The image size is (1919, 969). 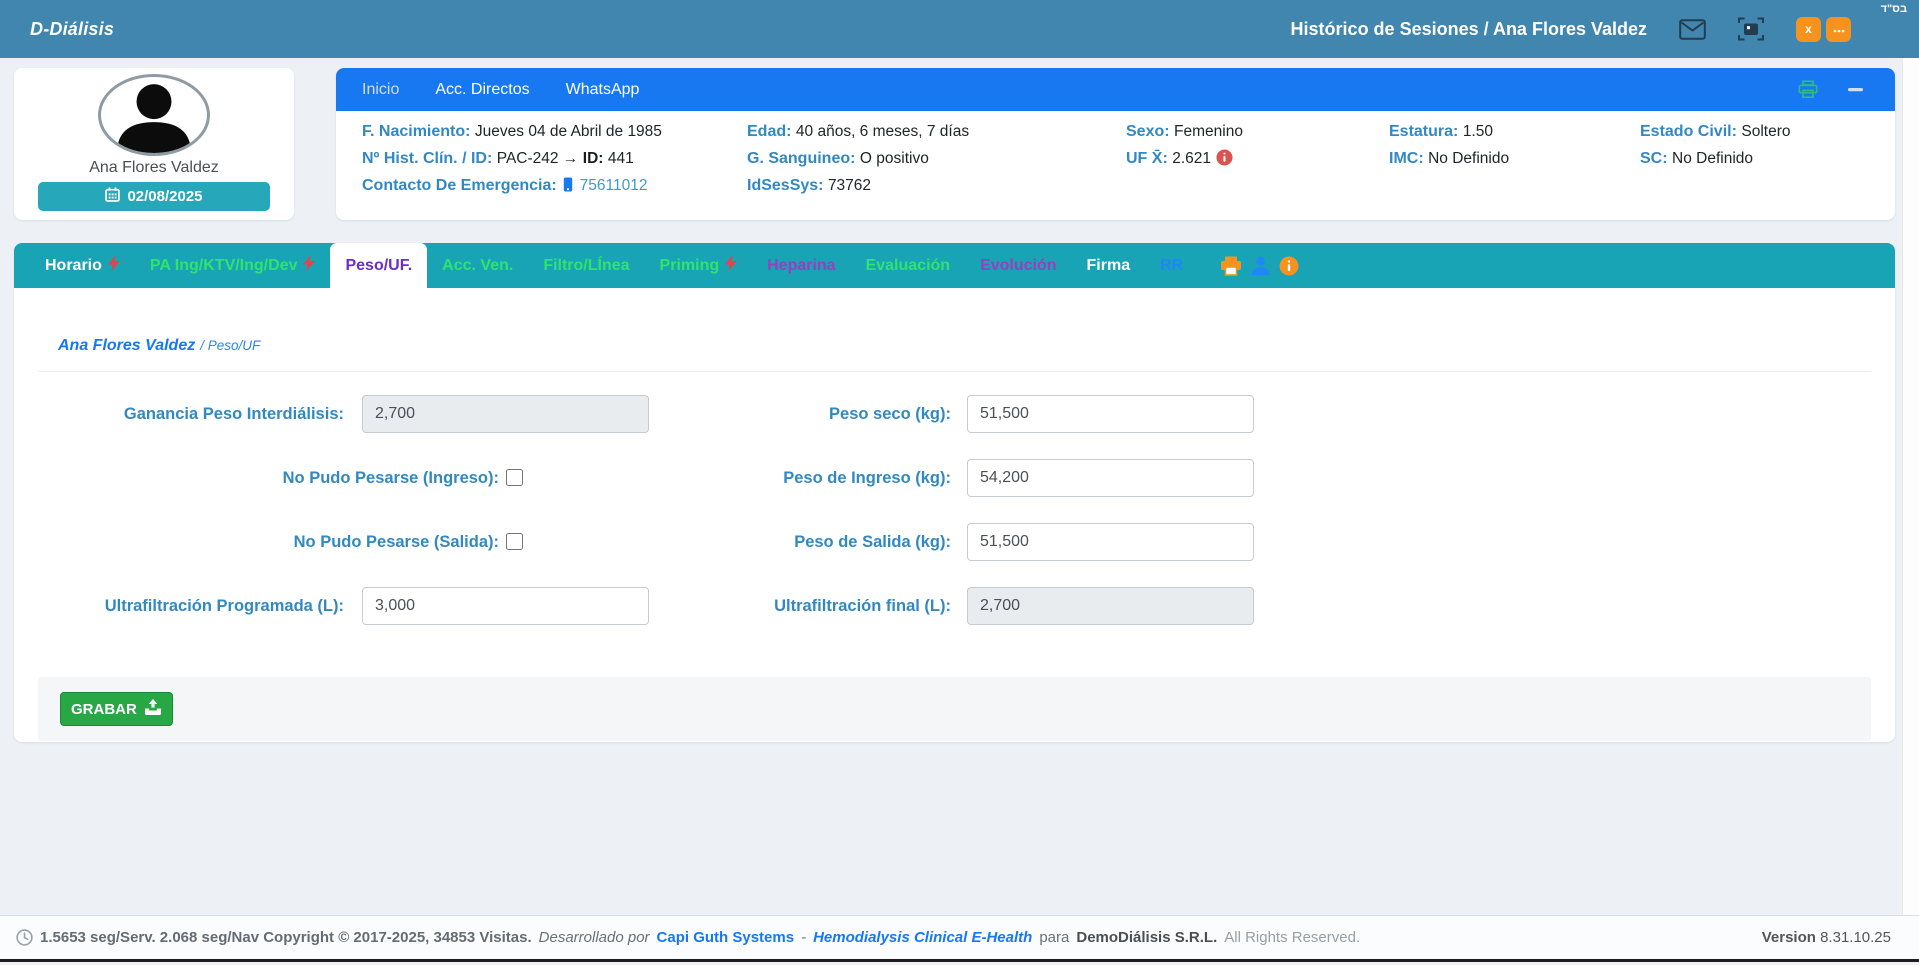 What do you see at coordinates (838, 158) in the screenshot?
I see `info-blood-type: G. Sanguineo: O positivo` at bounding box center [838, 158].